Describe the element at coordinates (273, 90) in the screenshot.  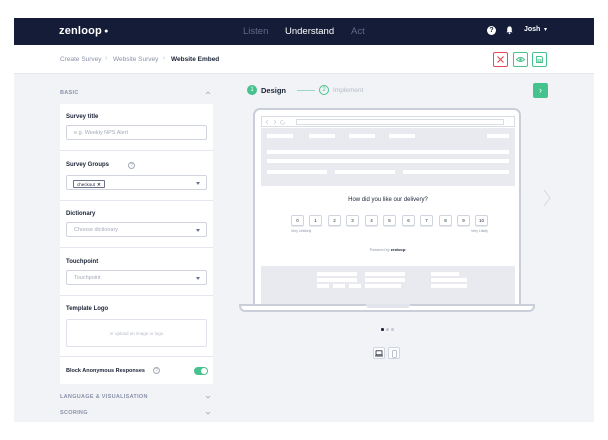
I see `step-design-label: Design` at that location.